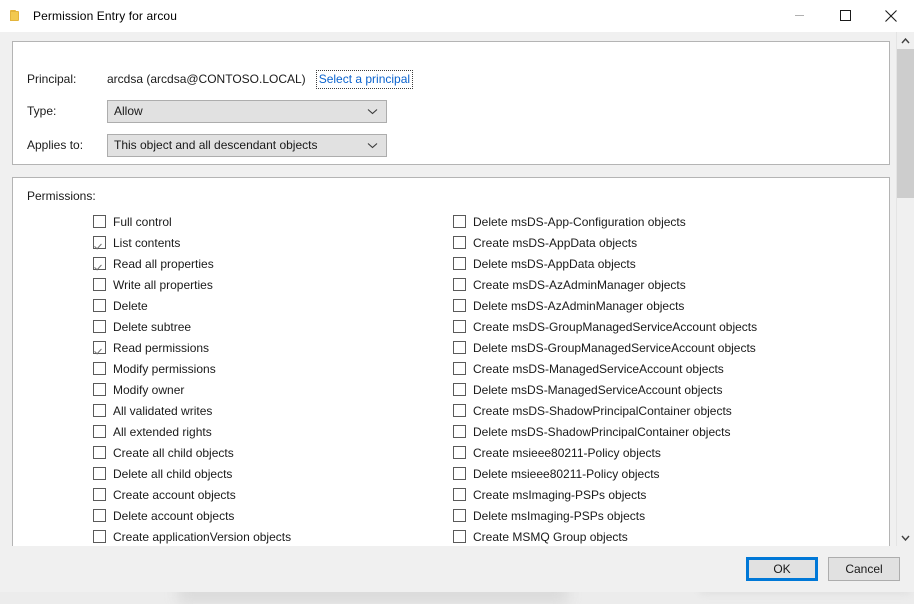 The image size is (914, 604). Describe the element at coordinates (55, 145) in the screenshot. I see `applies-to-label: Applies to:` at that location.